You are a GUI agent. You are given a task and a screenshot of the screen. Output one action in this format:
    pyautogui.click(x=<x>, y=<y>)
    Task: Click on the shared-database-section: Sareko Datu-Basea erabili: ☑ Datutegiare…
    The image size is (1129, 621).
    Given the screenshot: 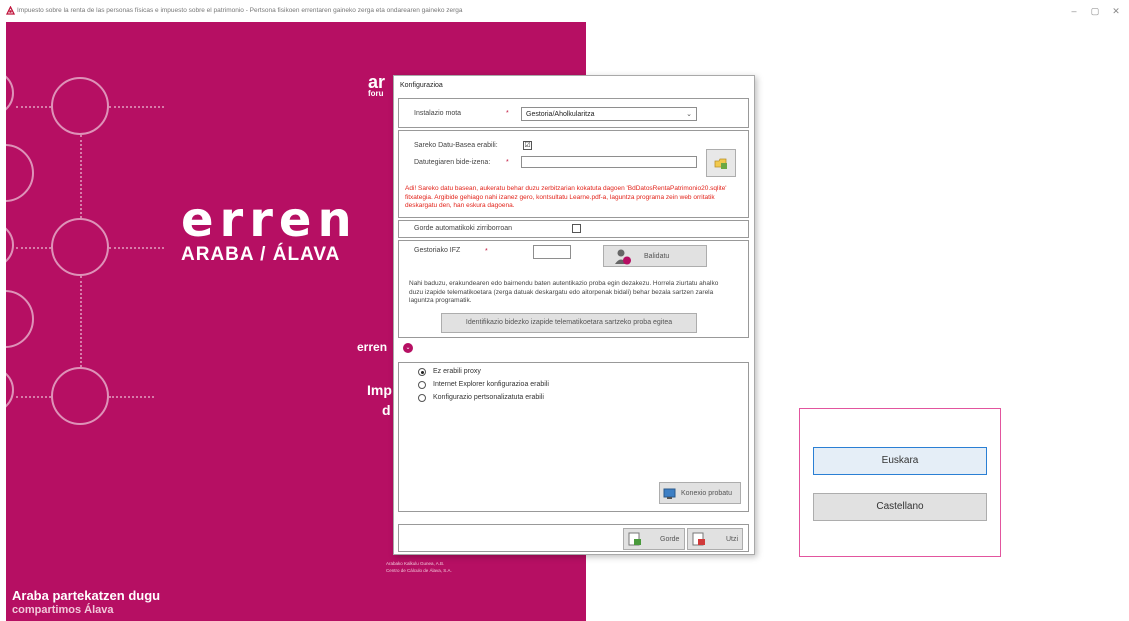 What is the action you would take?
    pyautogui.click(x=573, y=174)
    